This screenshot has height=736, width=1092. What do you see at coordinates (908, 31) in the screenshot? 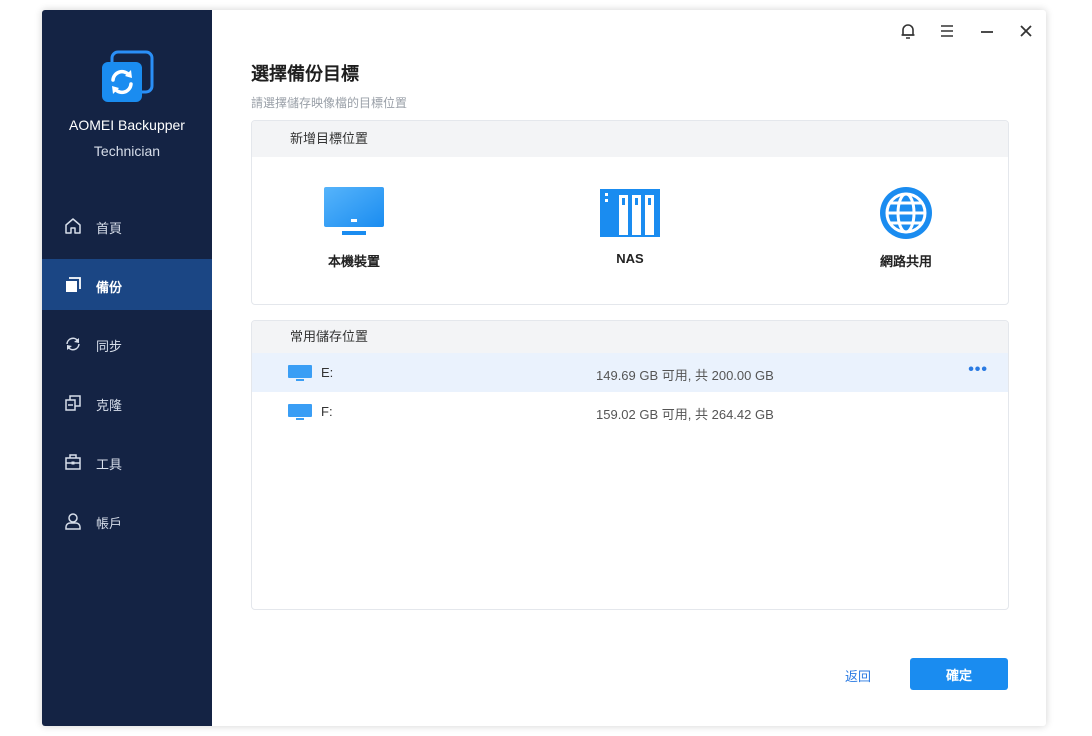
I see `bell-icon` at bounding box center [908, 31].